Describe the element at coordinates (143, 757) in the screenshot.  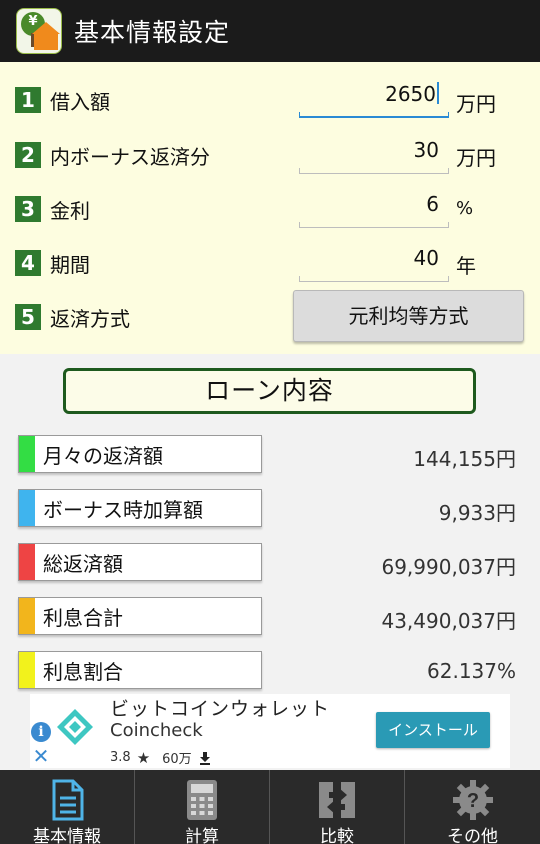
I see `star-icon: ★` at that location.